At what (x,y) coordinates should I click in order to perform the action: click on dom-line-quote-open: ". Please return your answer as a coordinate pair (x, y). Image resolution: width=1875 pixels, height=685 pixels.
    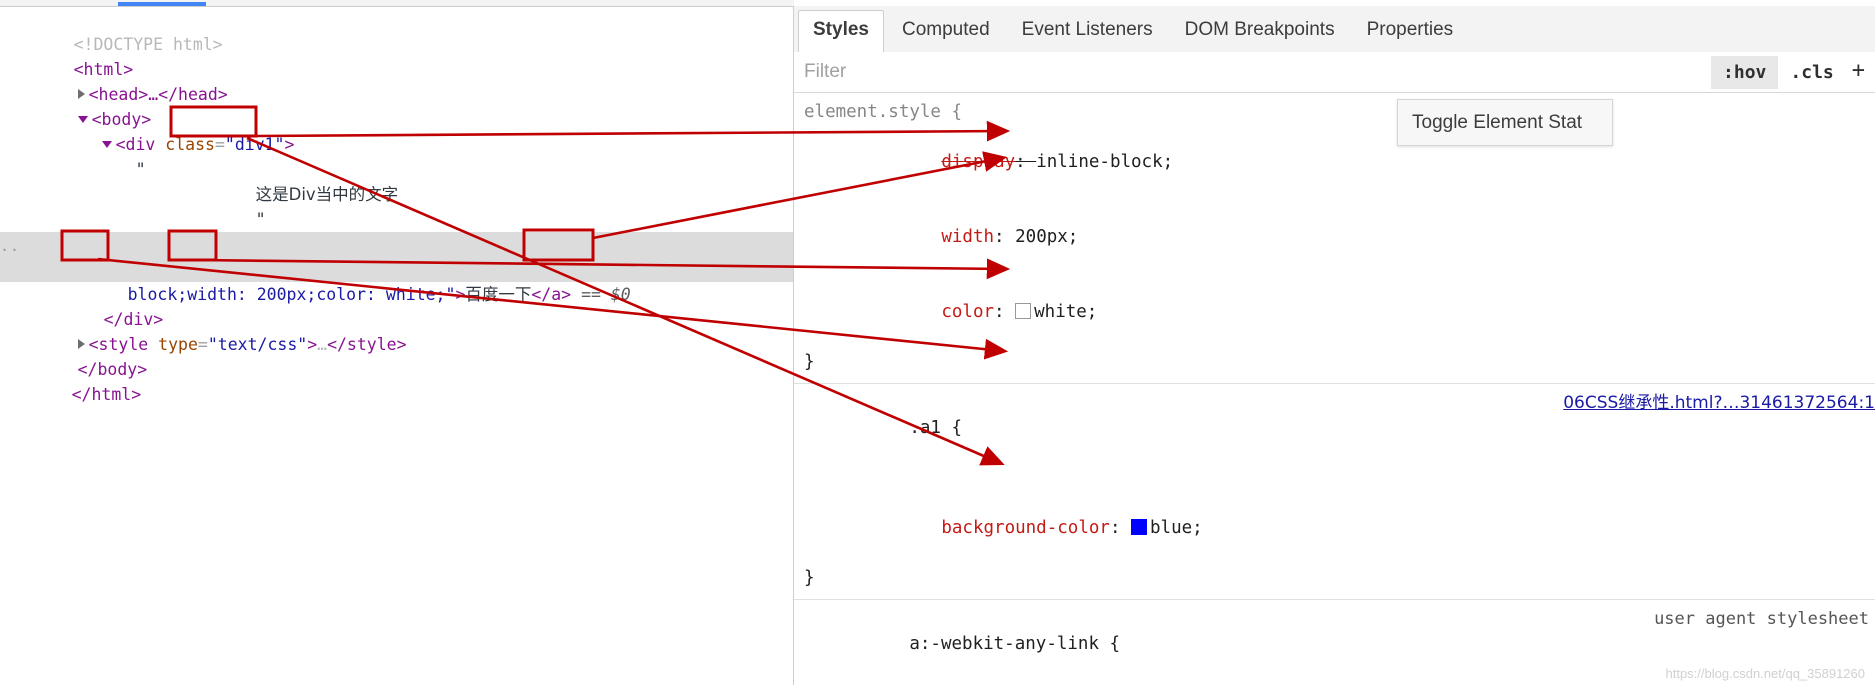
    Looking at the image, I should click on (396, 155).